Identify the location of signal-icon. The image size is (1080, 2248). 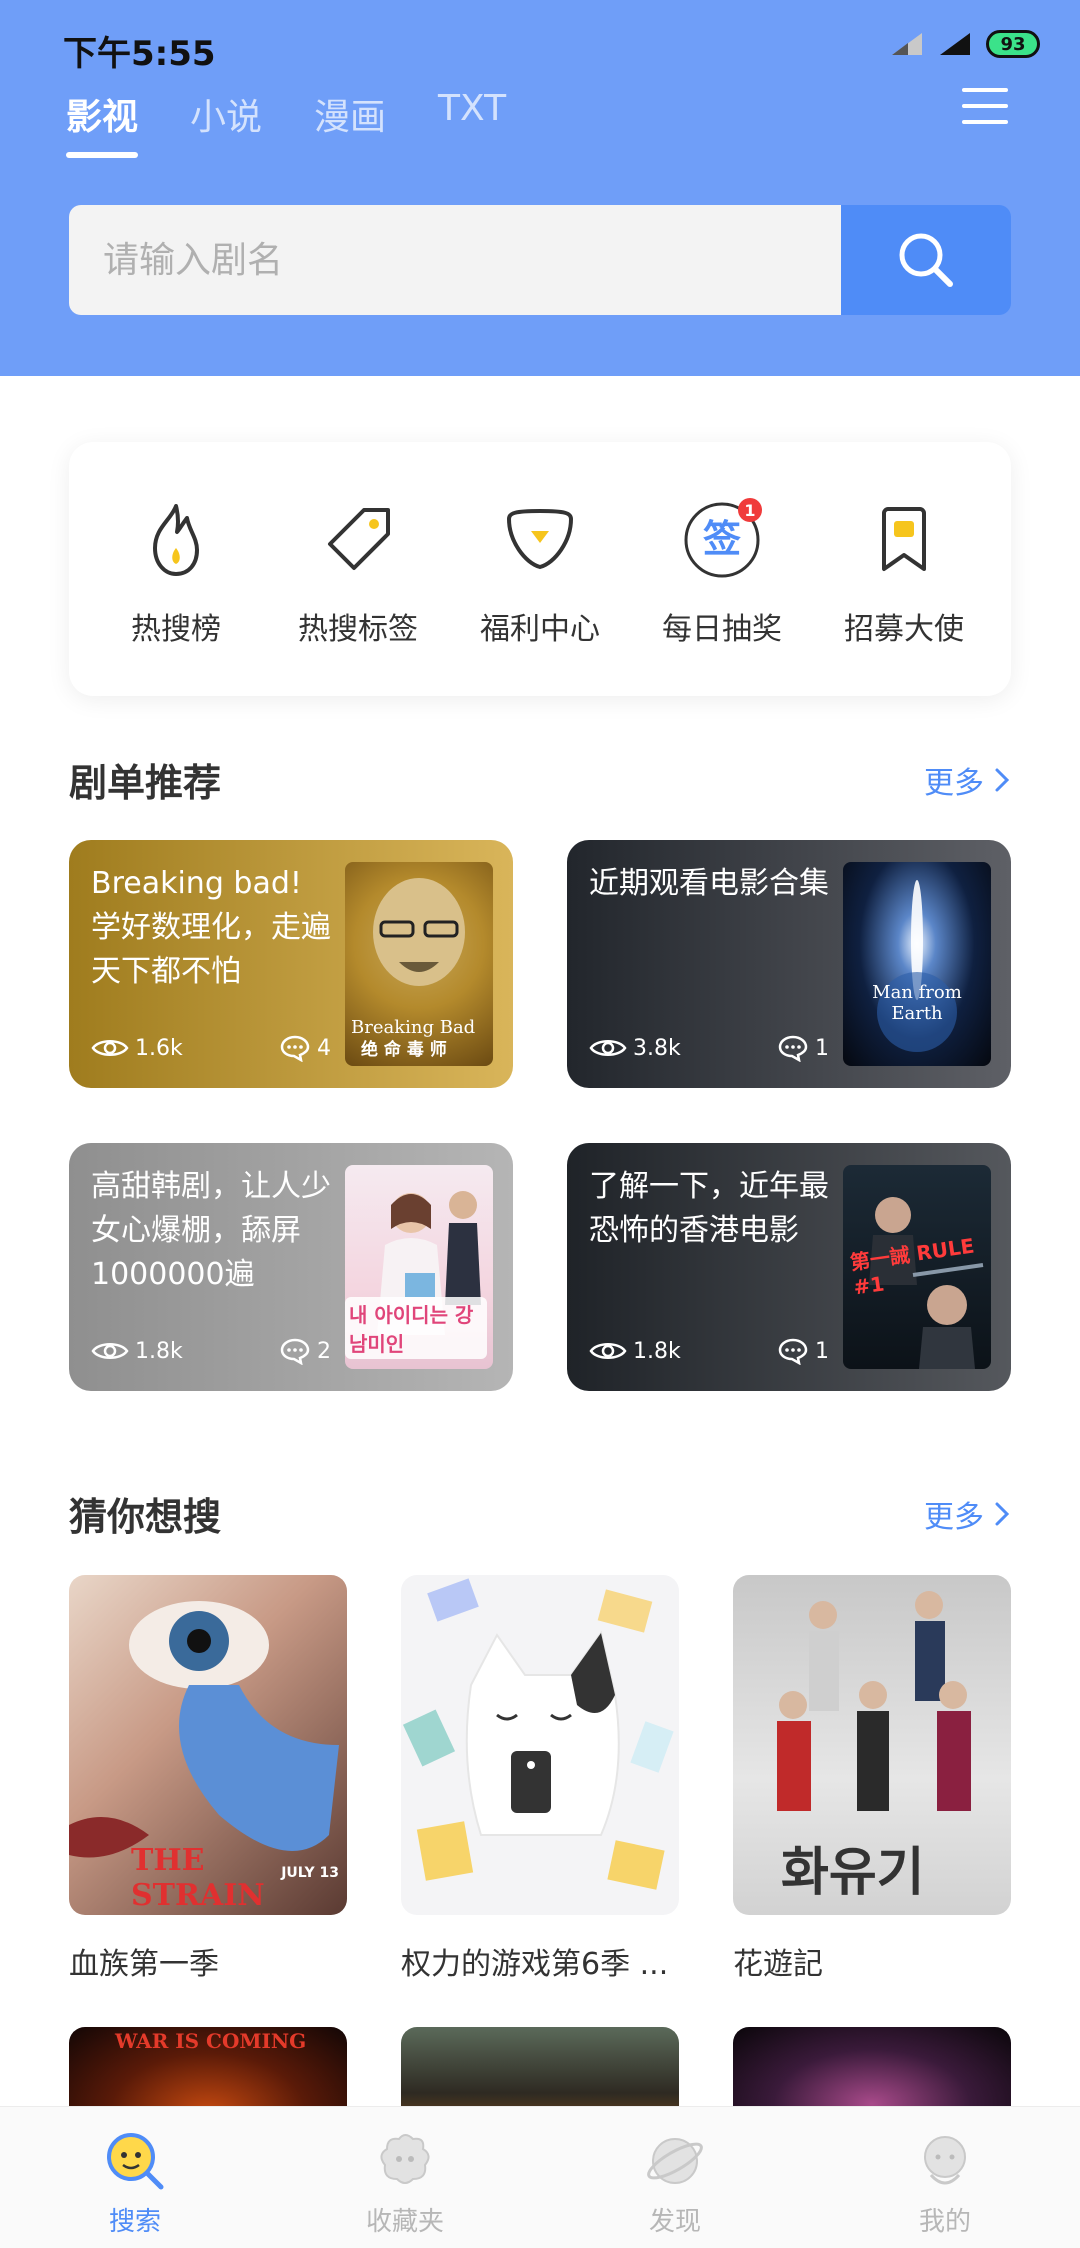
(955, 44).